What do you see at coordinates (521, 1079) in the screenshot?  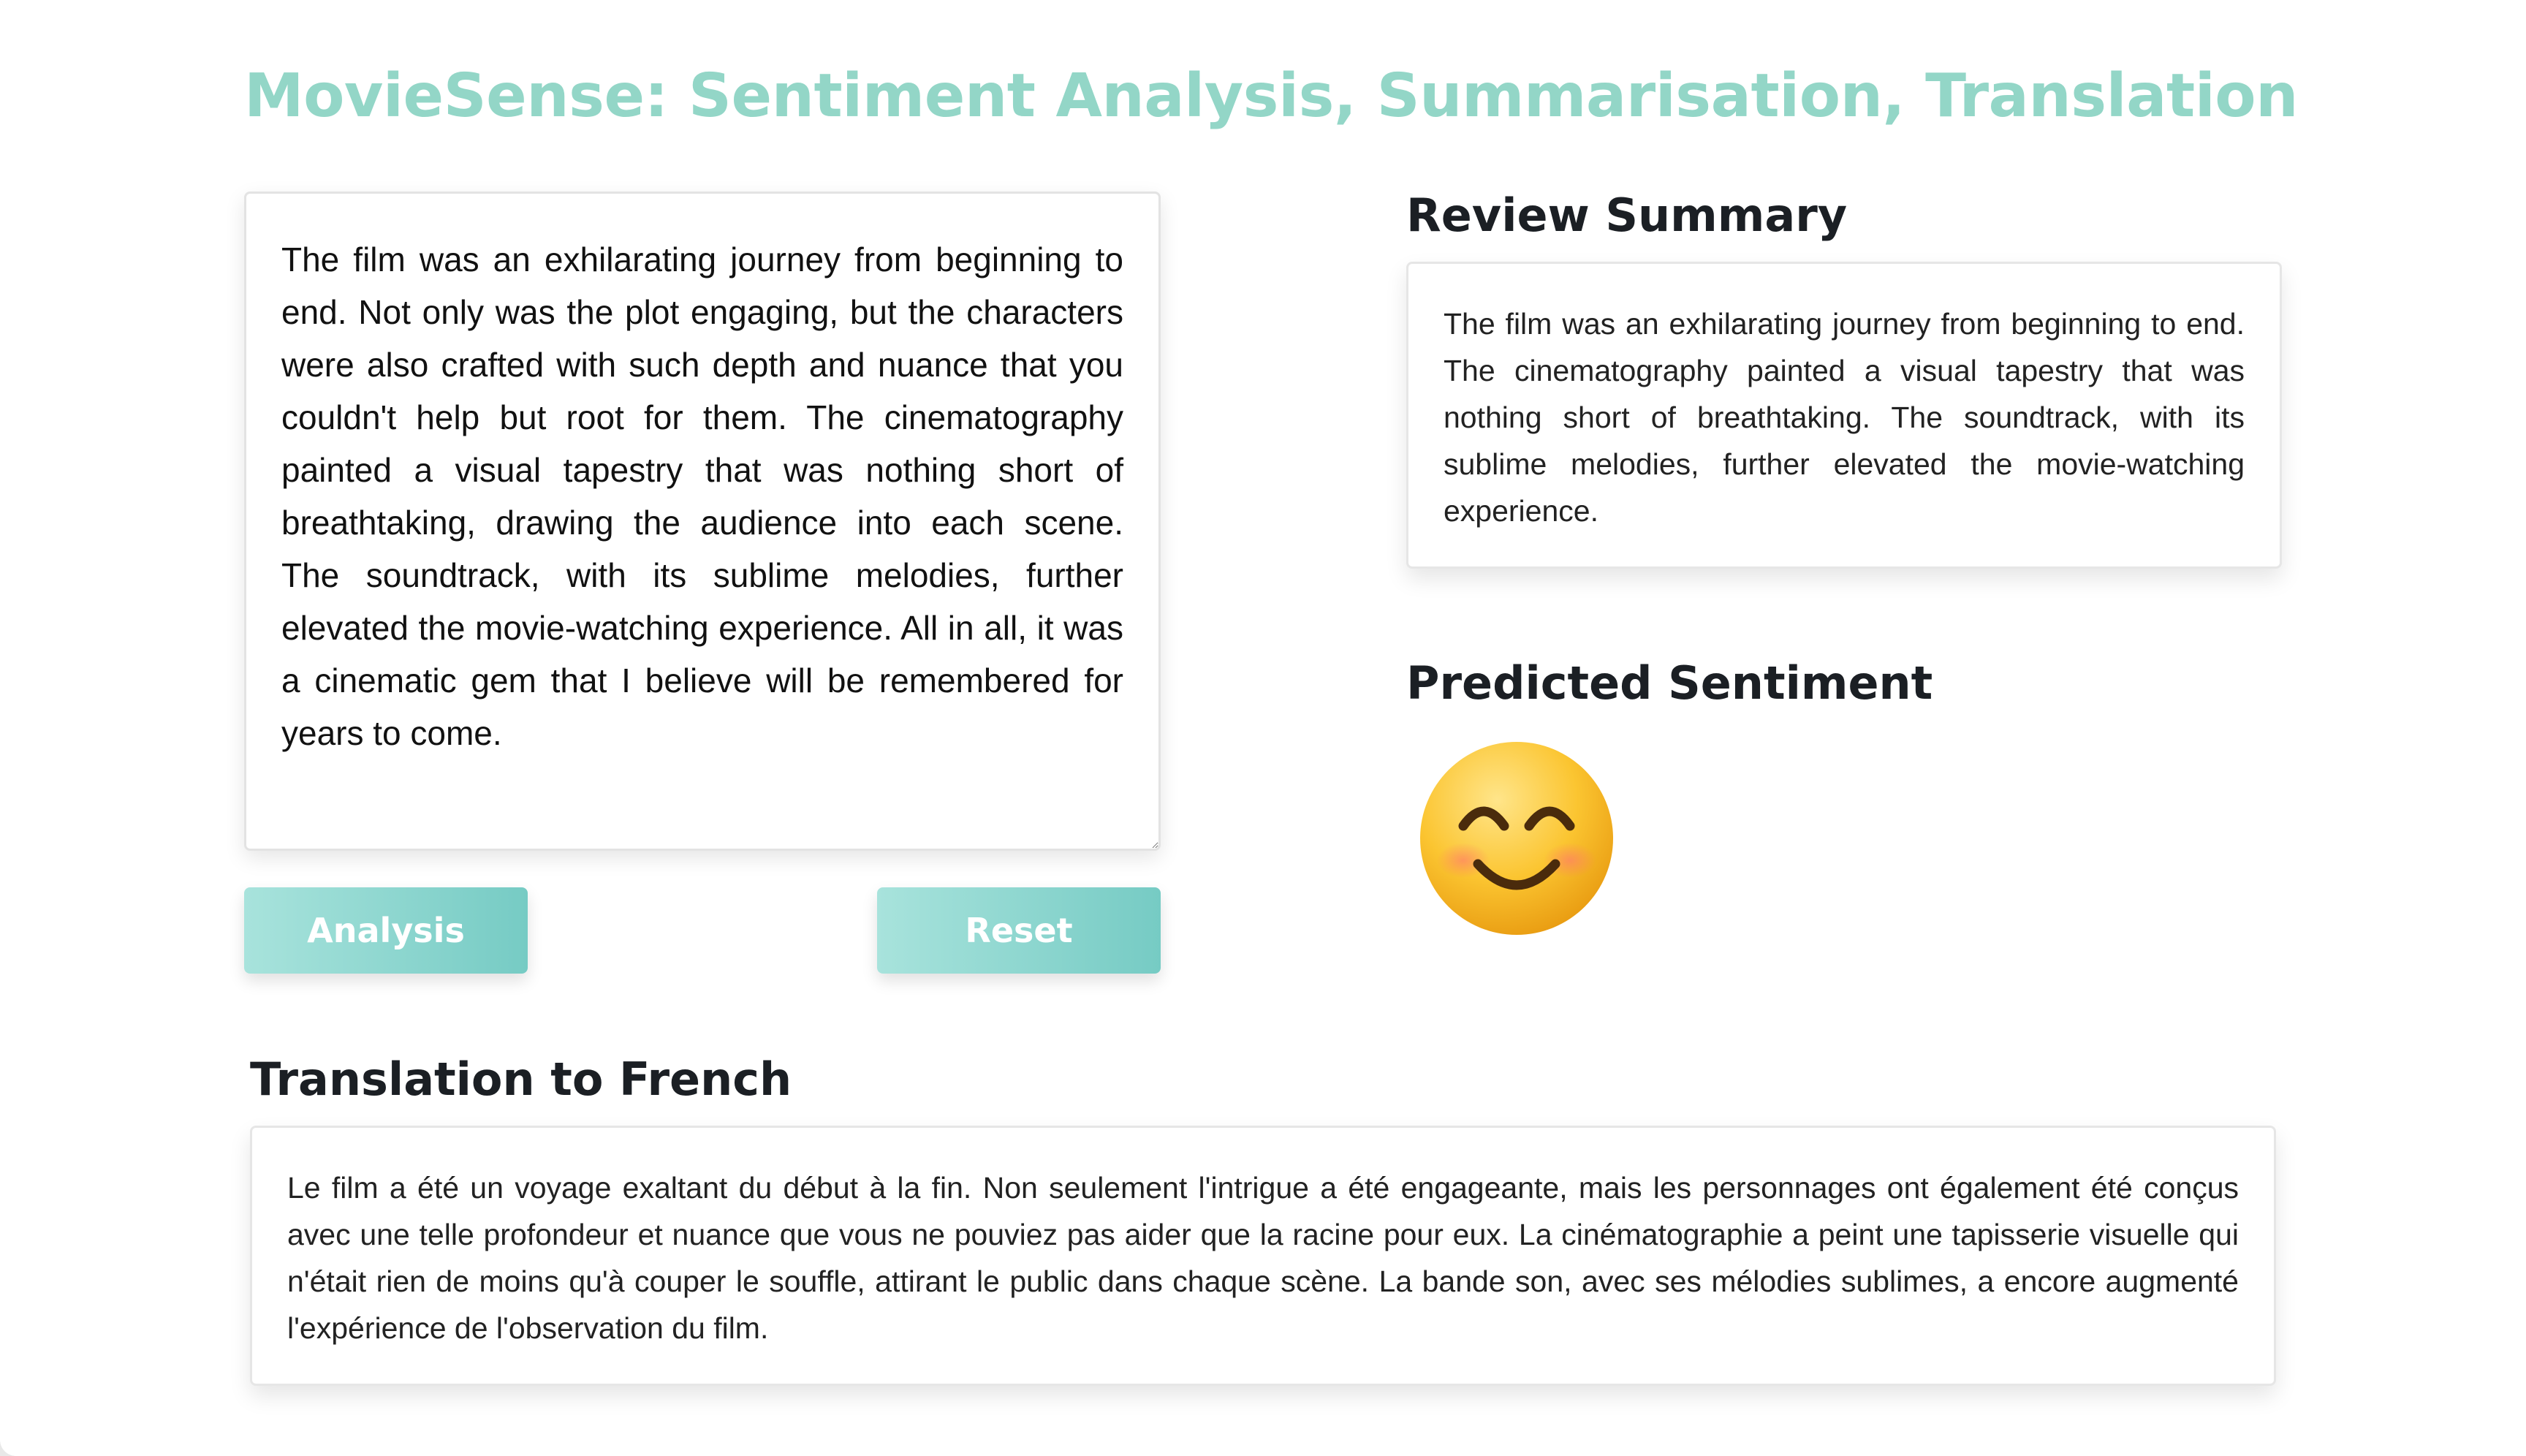 I see `translation-heading: Translation to French` at bounding box center [521, 1079].